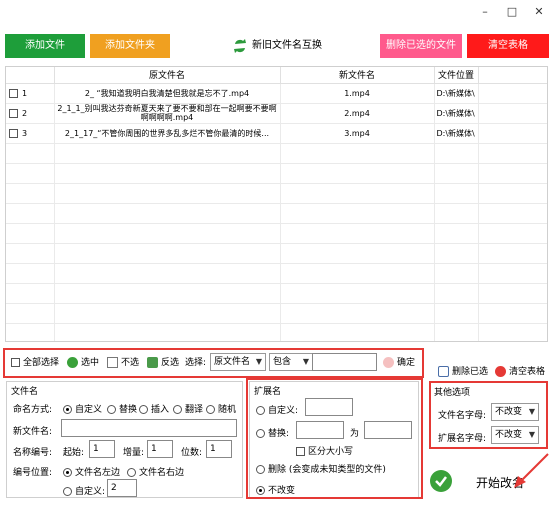  I want to click on other-options-title: 其他选项, so click(452, 393).